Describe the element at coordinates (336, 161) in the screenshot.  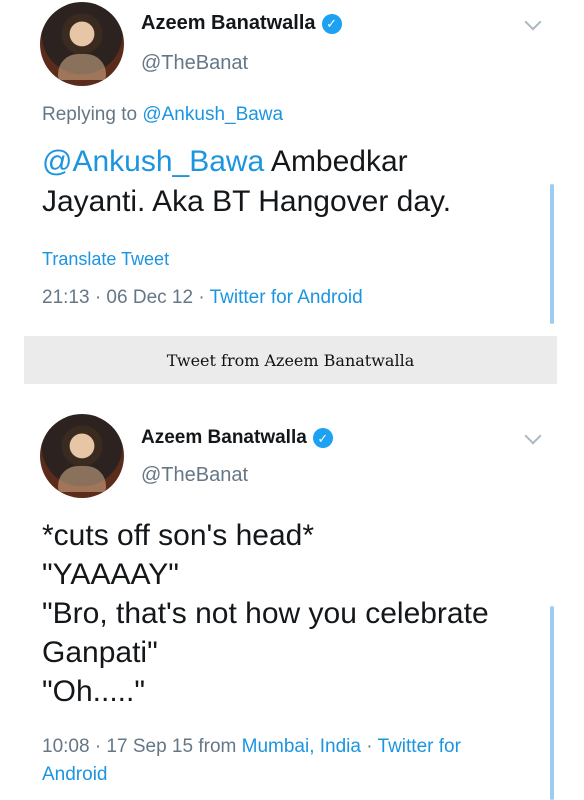
I see `tweet-text-line1: Ambedkar` at that location.